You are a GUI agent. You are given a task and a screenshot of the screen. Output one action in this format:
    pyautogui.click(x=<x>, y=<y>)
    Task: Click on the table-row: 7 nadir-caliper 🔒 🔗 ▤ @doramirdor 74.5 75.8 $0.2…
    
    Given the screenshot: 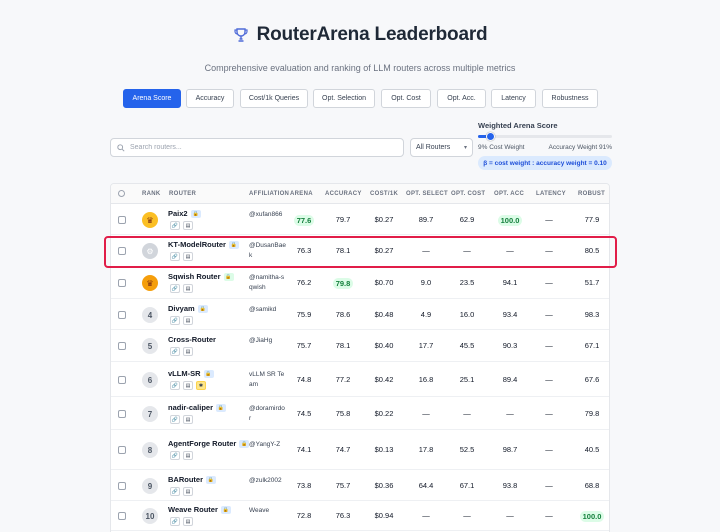 What is the action you would take?
    pyautogui.click(x=360, y=413)
    